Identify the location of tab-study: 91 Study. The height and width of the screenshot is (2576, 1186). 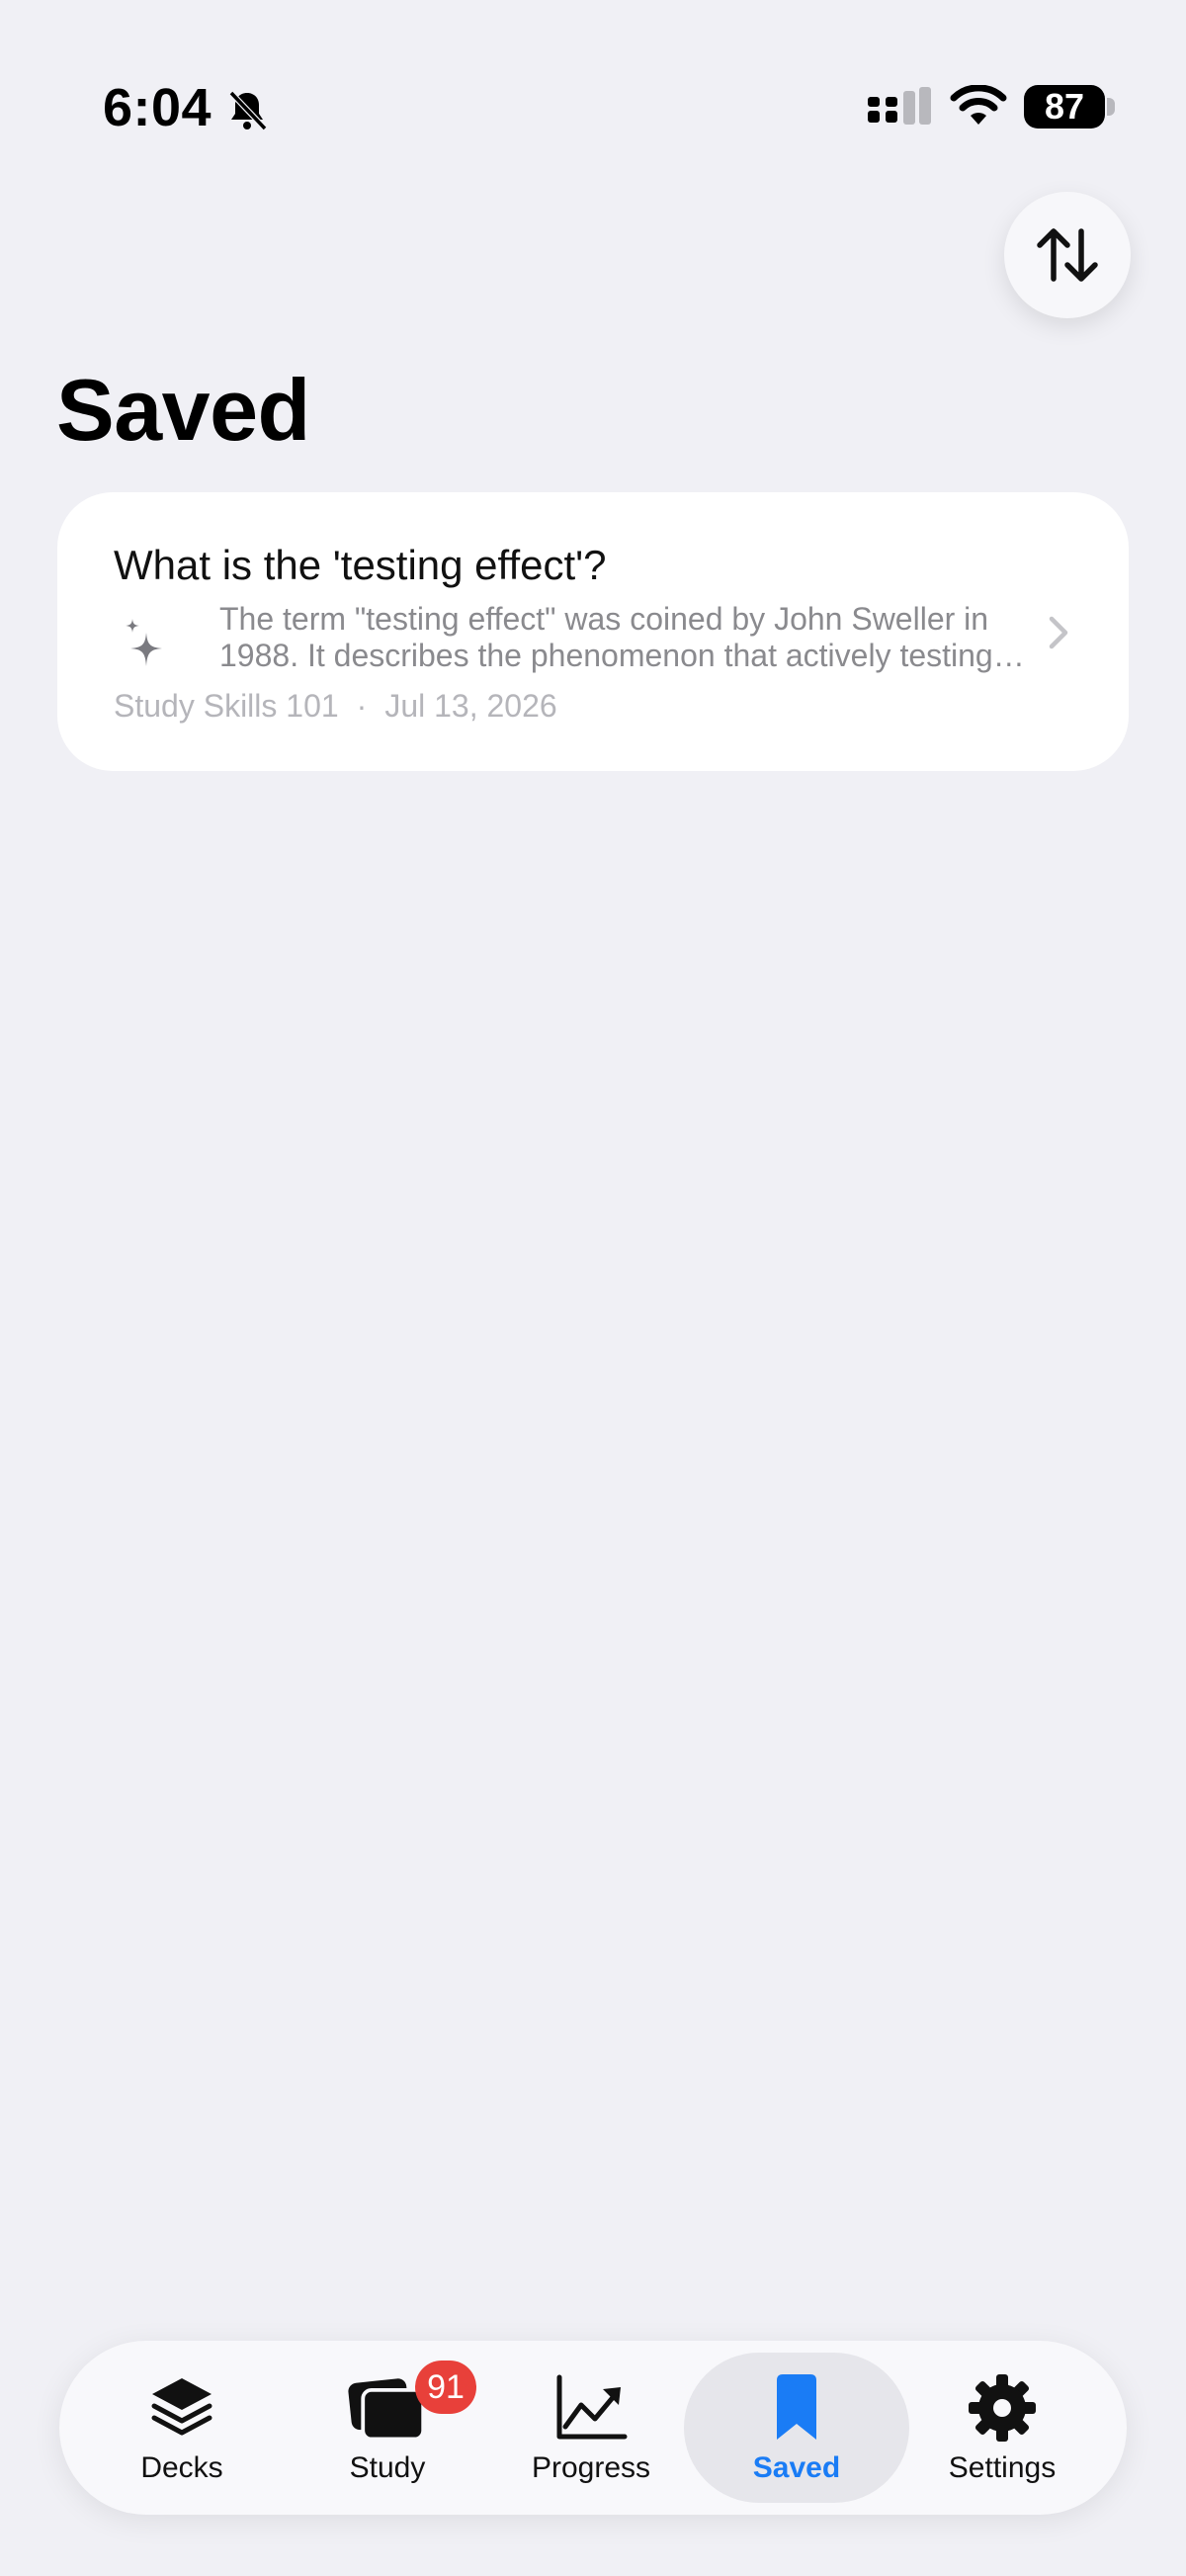
(387, 2428).